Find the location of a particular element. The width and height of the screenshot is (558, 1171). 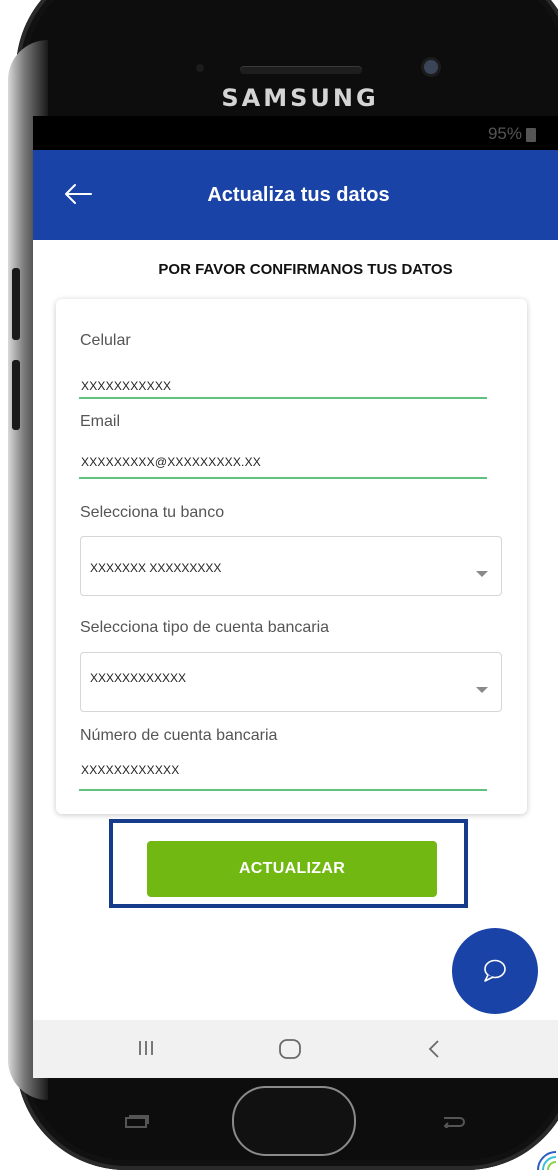

back-hardware-key-icon is located at coordinates (454, 1122).